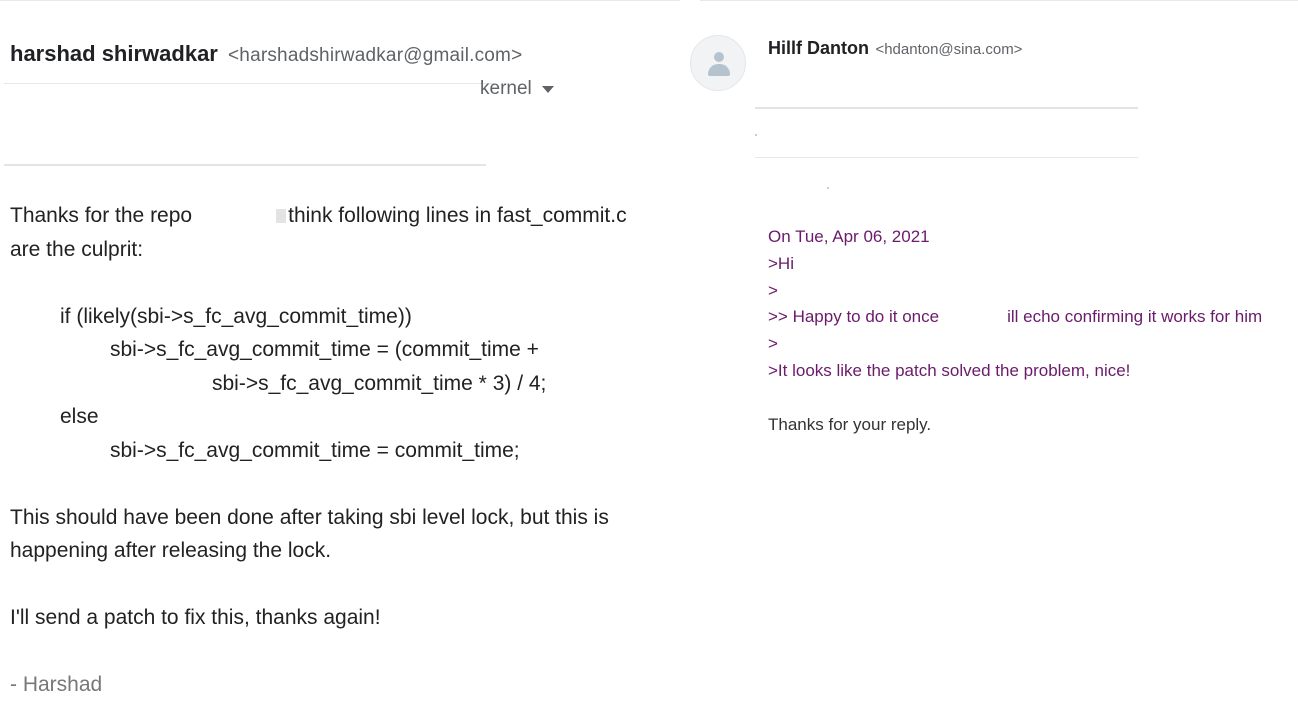 The image size is (1298, 716). What do you see at coordinates (315, 450) in the screenshot?
I see `code-line: sbi->s_fc_avg_commit_time = commit_time;` at bounding box center [315, 450].